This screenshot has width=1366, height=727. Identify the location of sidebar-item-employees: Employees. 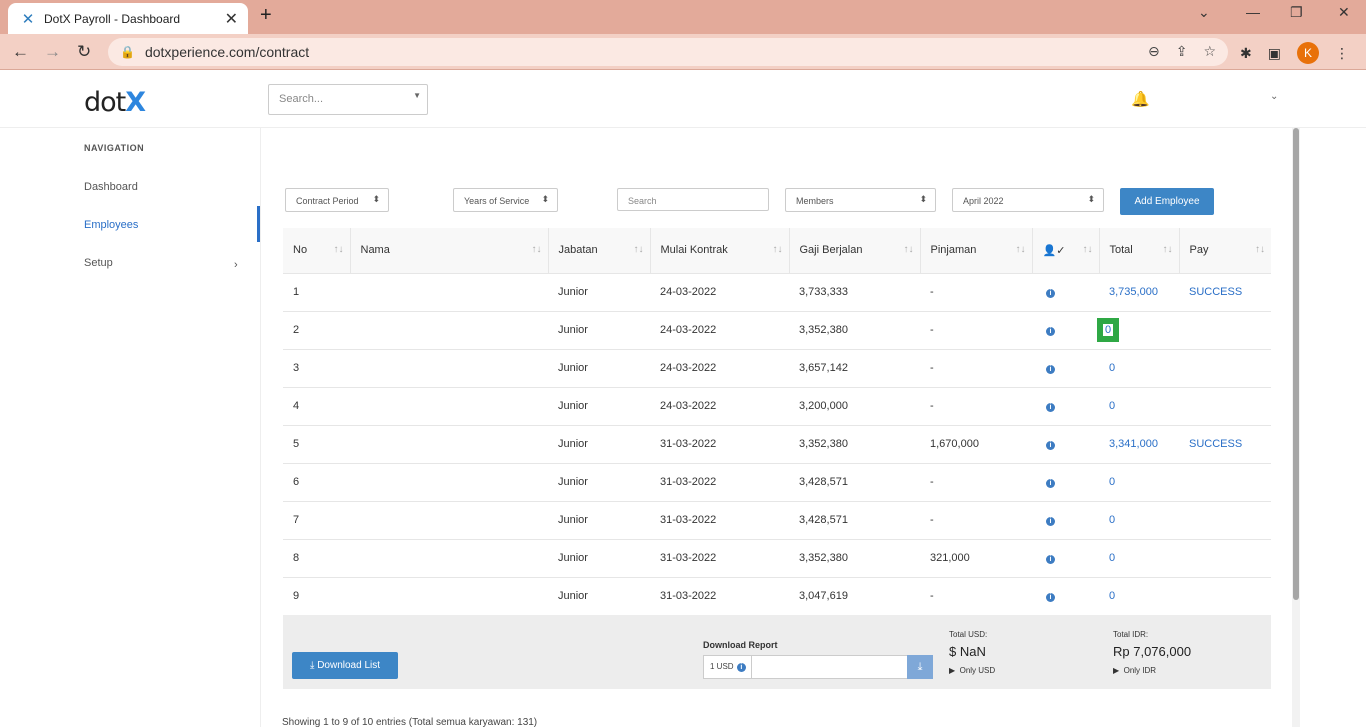
(111, 225).